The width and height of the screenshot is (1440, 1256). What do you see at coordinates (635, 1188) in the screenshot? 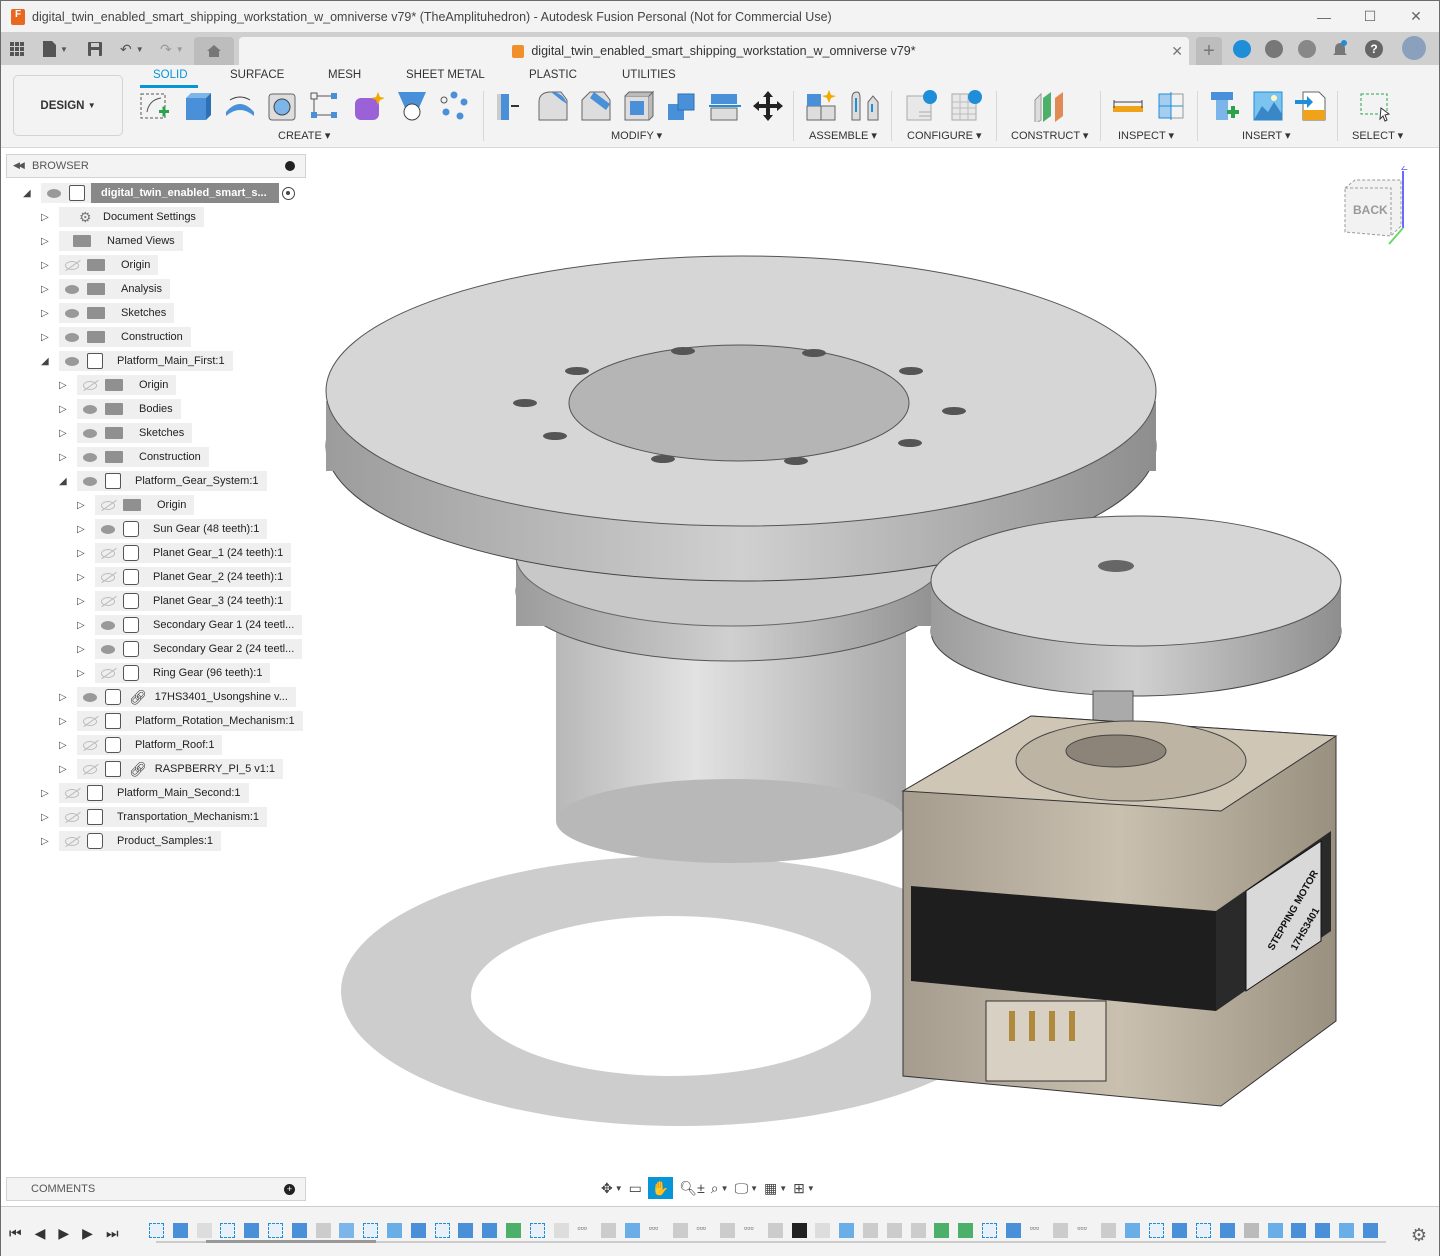
I see `look-at-icon: ▭` at bounding box center [635, 1188].